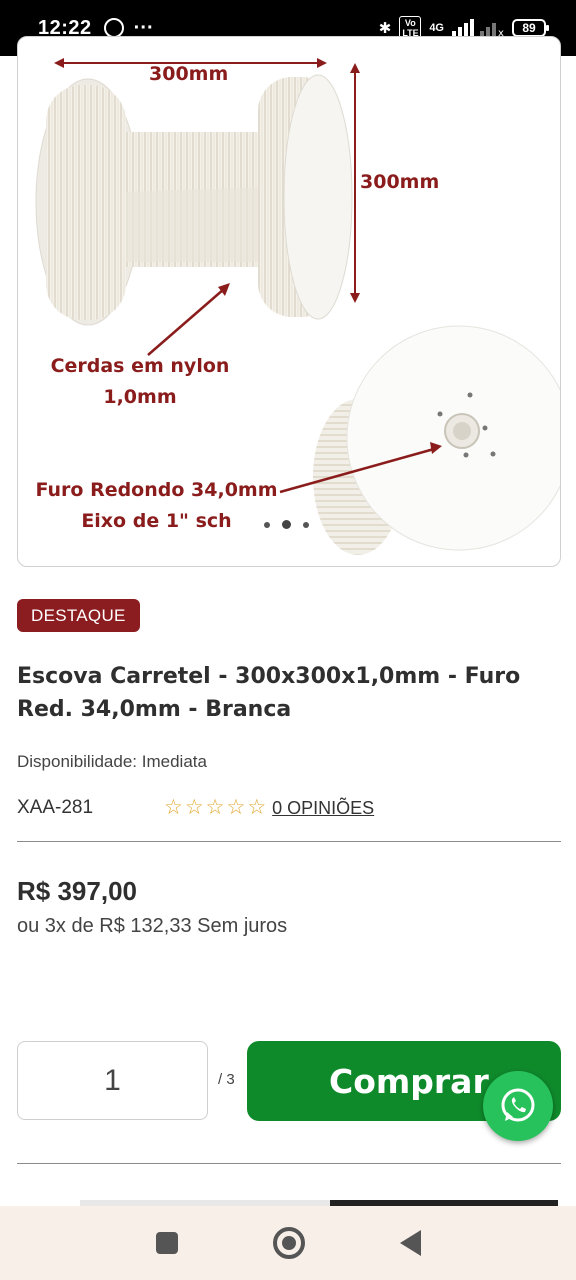 The width and height of the screenshot is (576, 1280). I want to click on product-sku: XAA-281, so click(55, 807).